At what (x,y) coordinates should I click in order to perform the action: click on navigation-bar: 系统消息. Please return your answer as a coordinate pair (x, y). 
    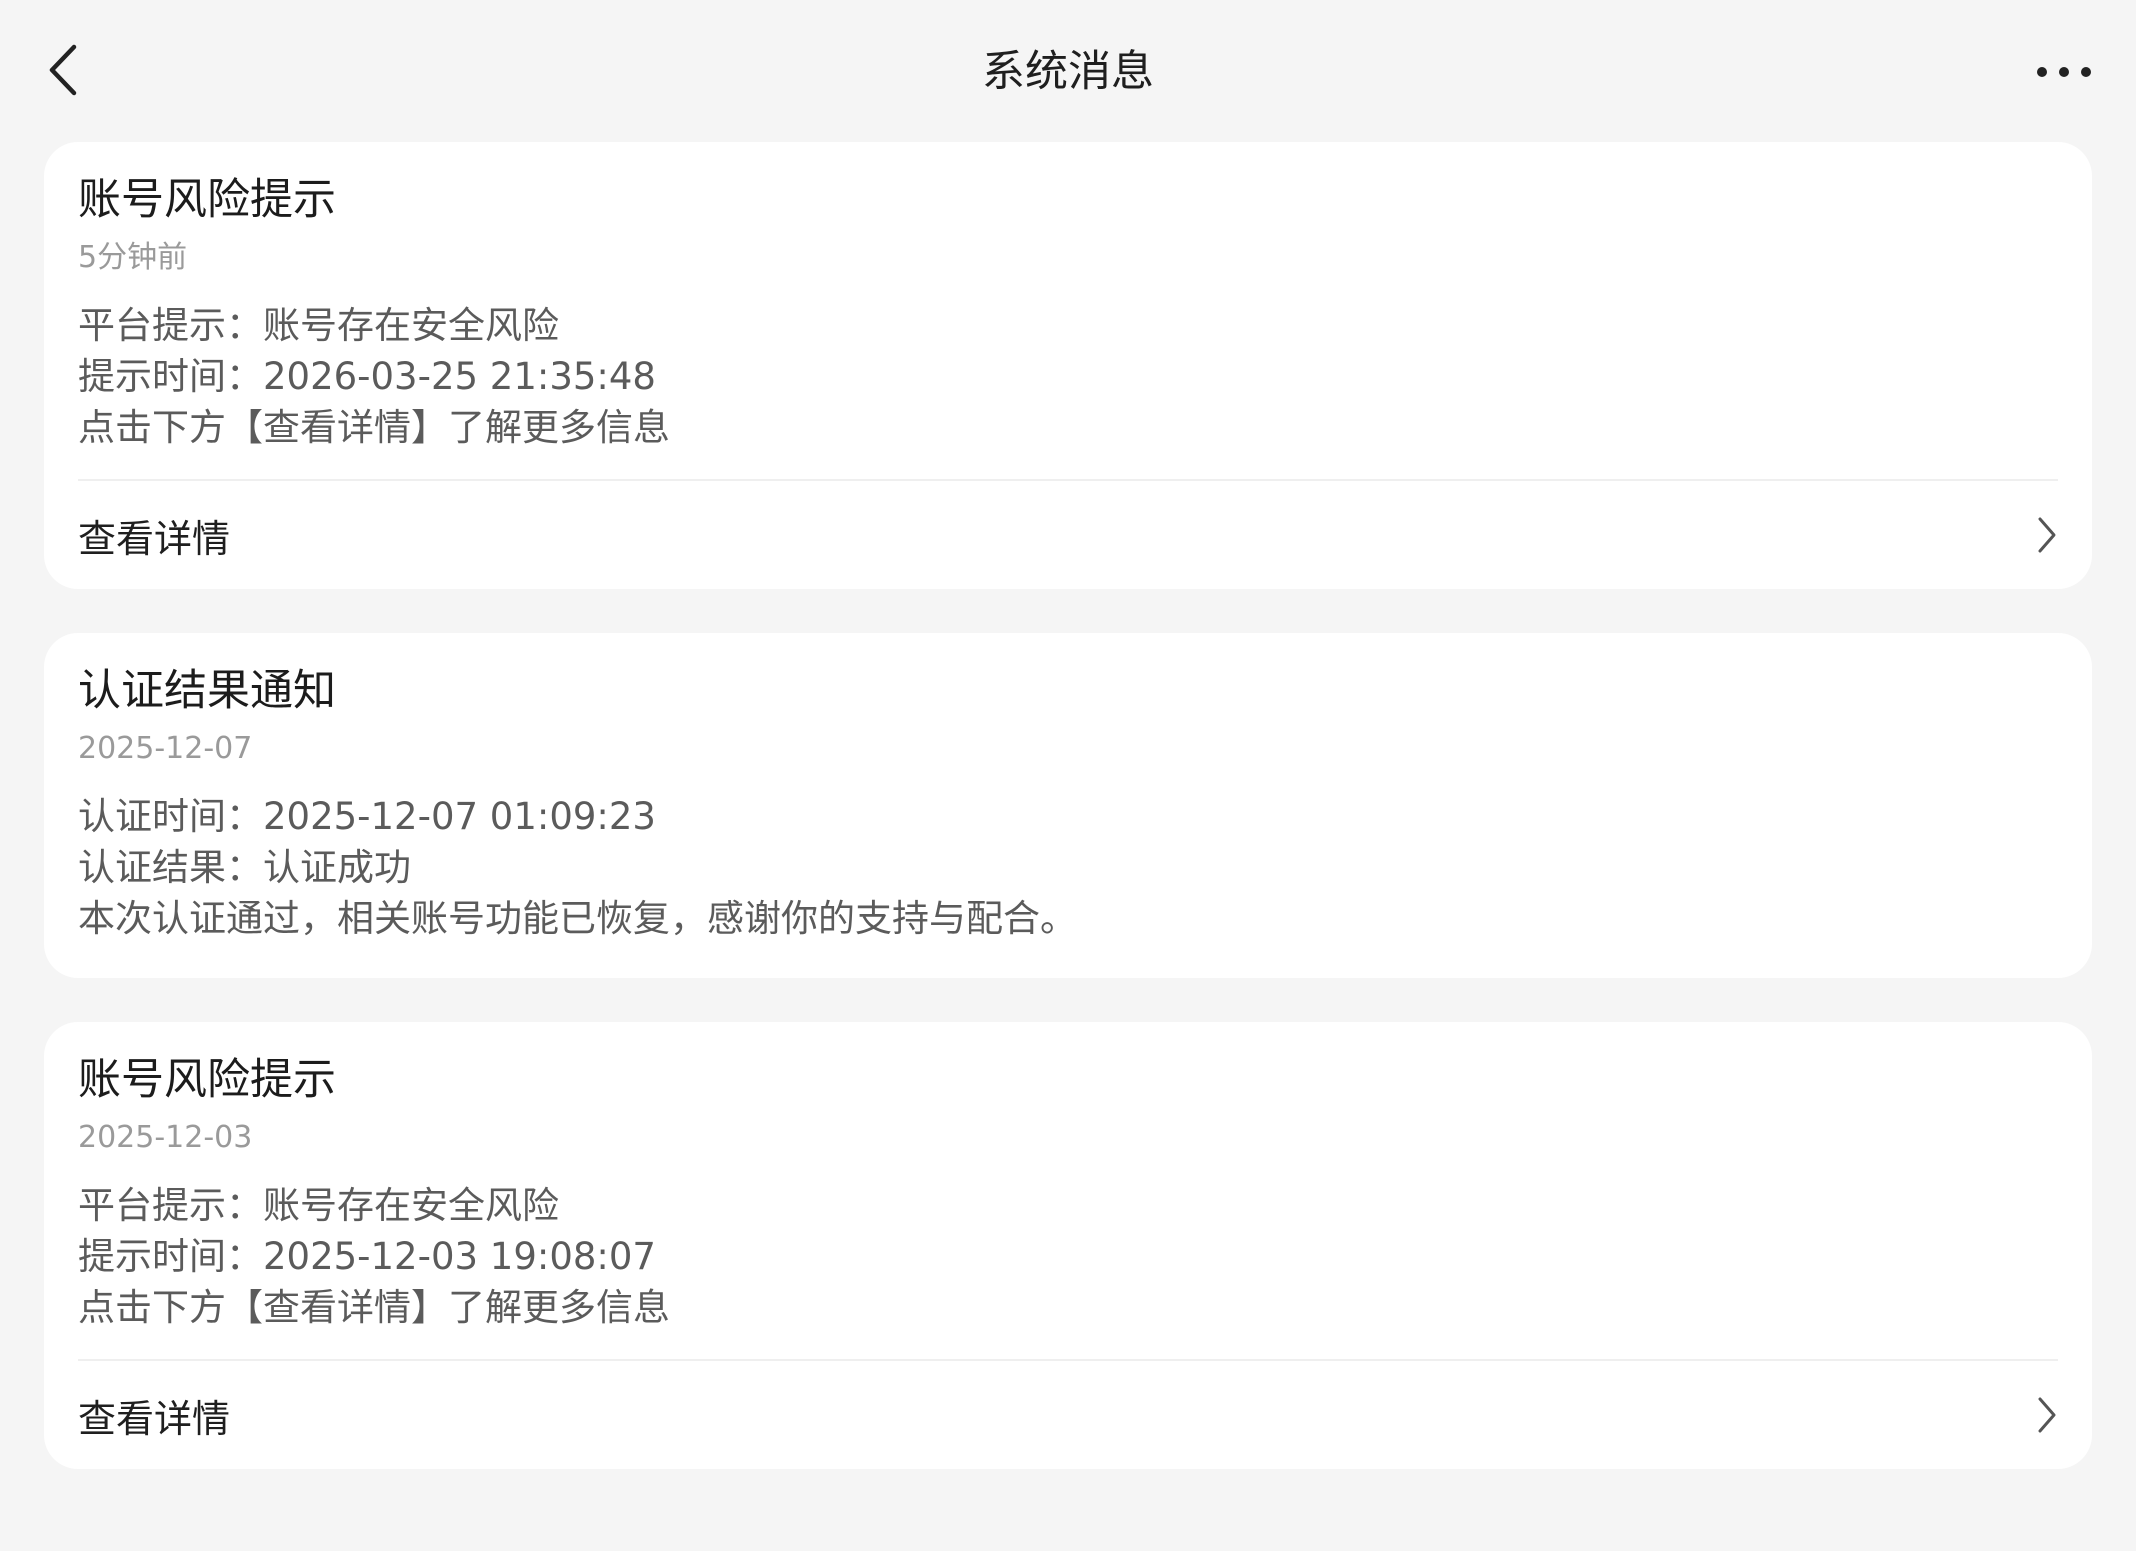
    Looking at the image, I should click on (1068, 70).